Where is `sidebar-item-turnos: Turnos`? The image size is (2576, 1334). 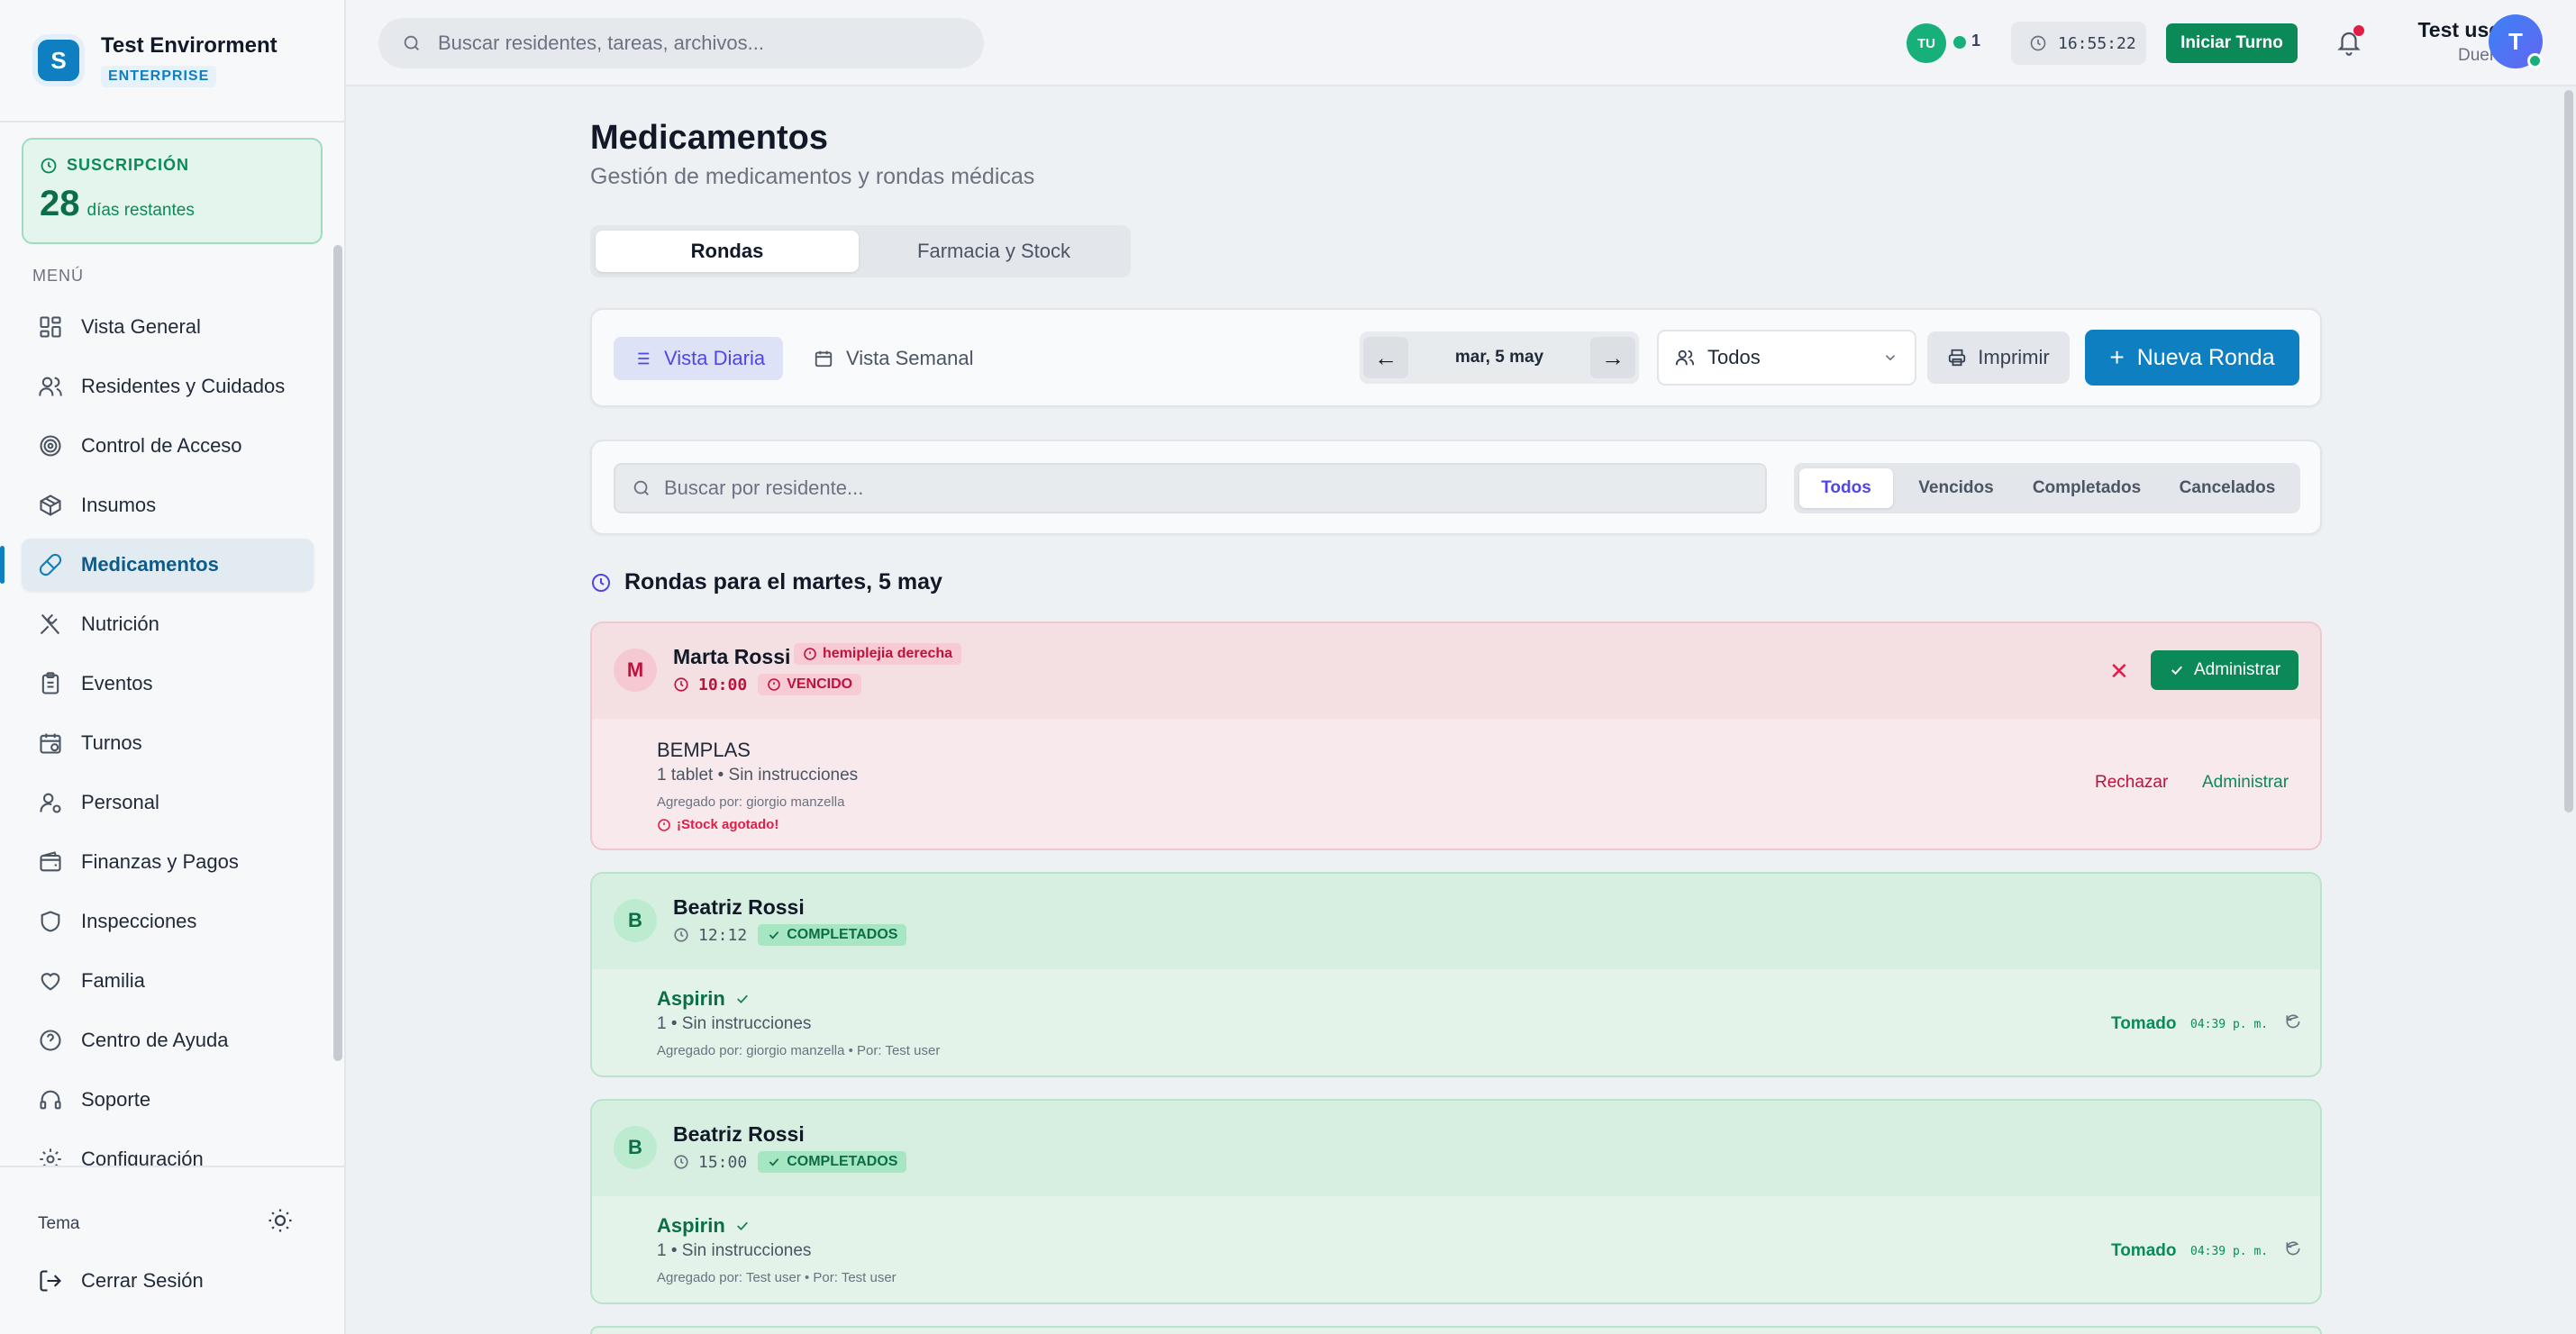 sidebar-item-turnos: Turnos is located at coordinates (168, 743).